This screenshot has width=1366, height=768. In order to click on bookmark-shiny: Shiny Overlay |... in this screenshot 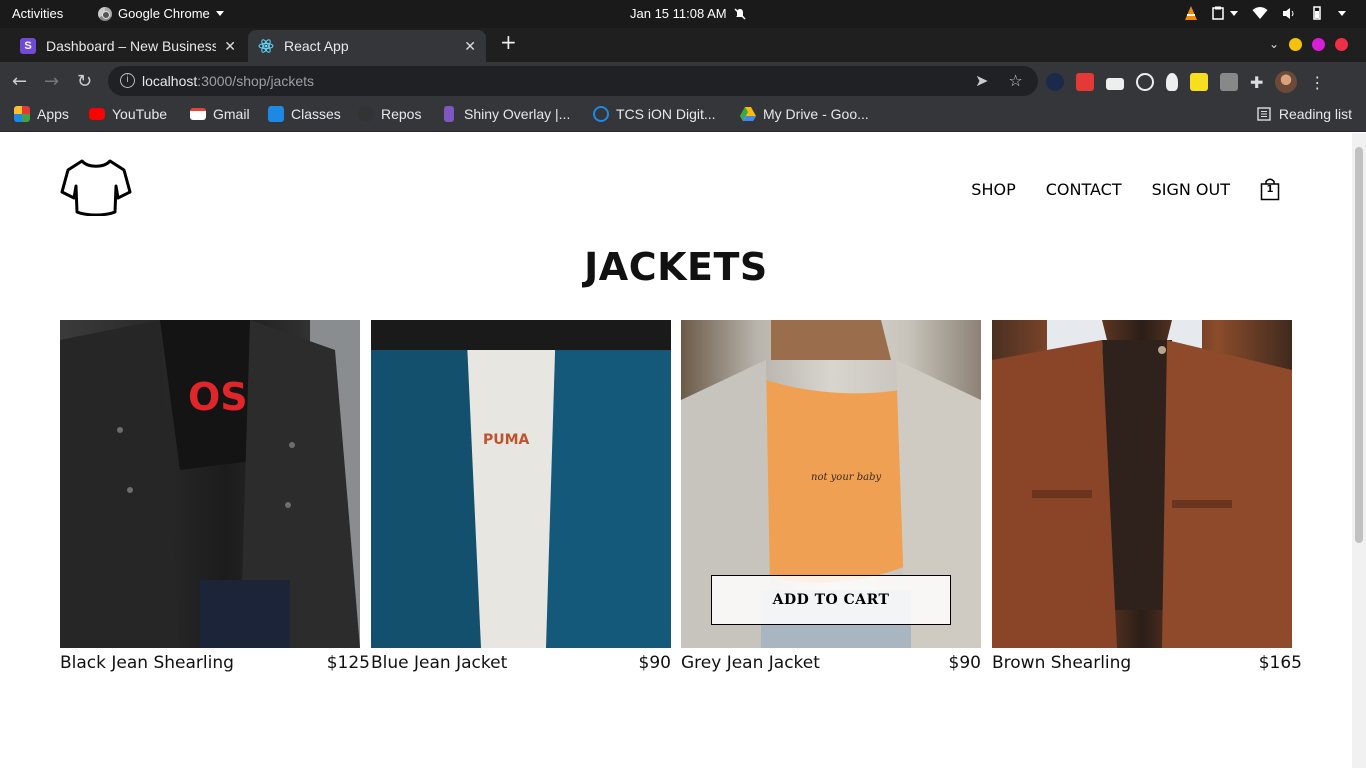, I will do `click(505, 114)`.